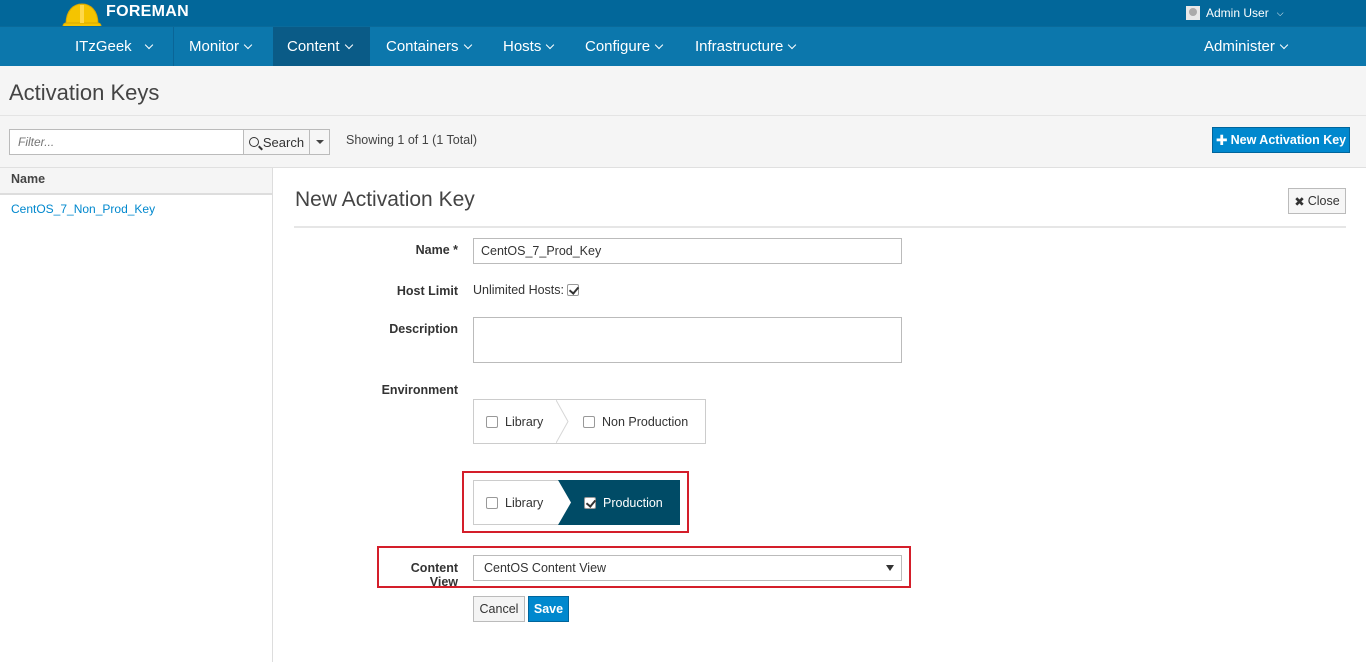 The width and height of the screenshot is (1366, 662). Describe the element at coordinates (576, 502) in the screenshot. I see `environment-path-production: Library Production` at that location.